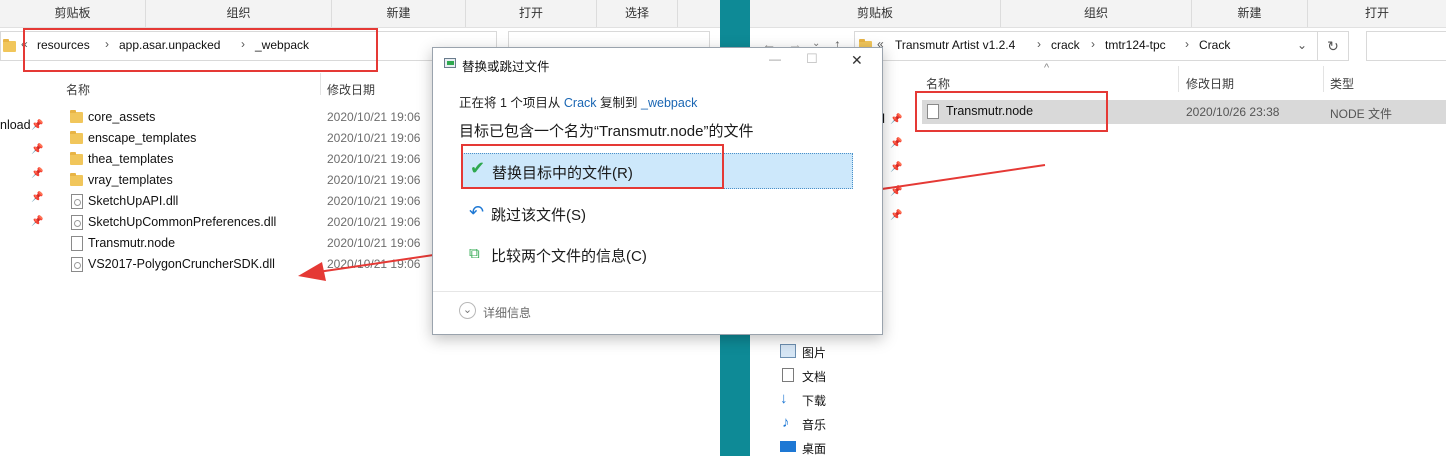  What do you see at coordinates (656, 254) in the screenshot?
I see `compare-files-option: ⧉ 比较两个文件的信息(C)` at bounding box center [656, 254].